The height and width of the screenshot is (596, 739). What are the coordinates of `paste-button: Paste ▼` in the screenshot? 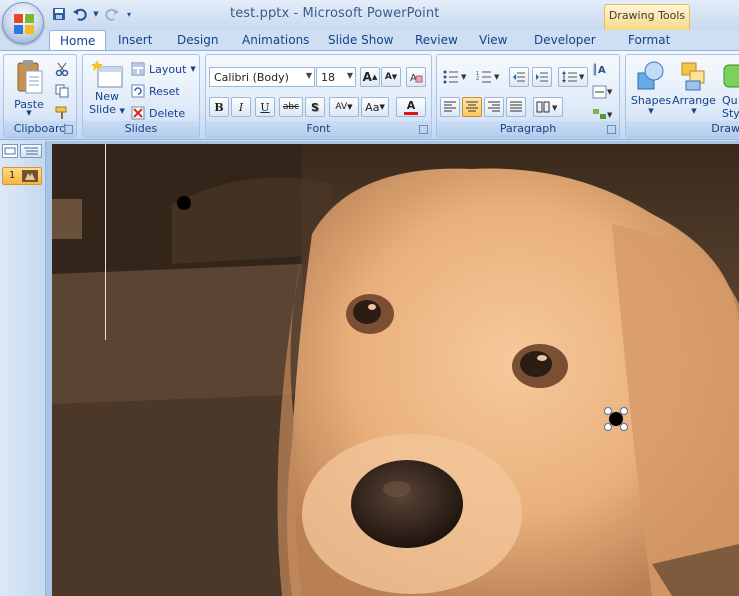 It's located at (29, 88).